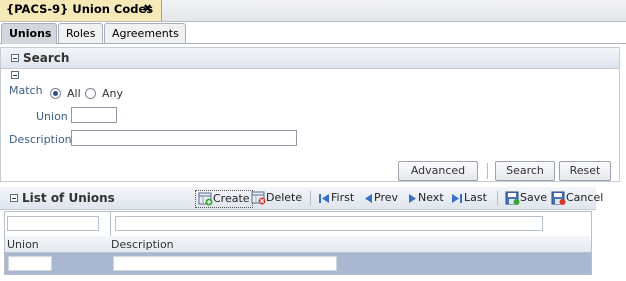  I want to click on next-button: Next, so click(425, 198).